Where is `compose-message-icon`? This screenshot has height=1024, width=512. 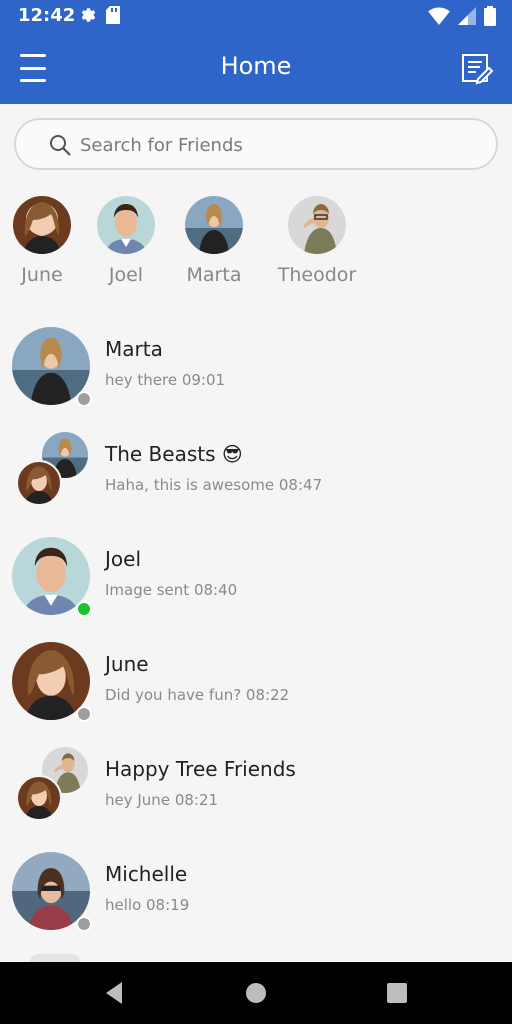
compose-message-icon is located at coordinates (477, 69).